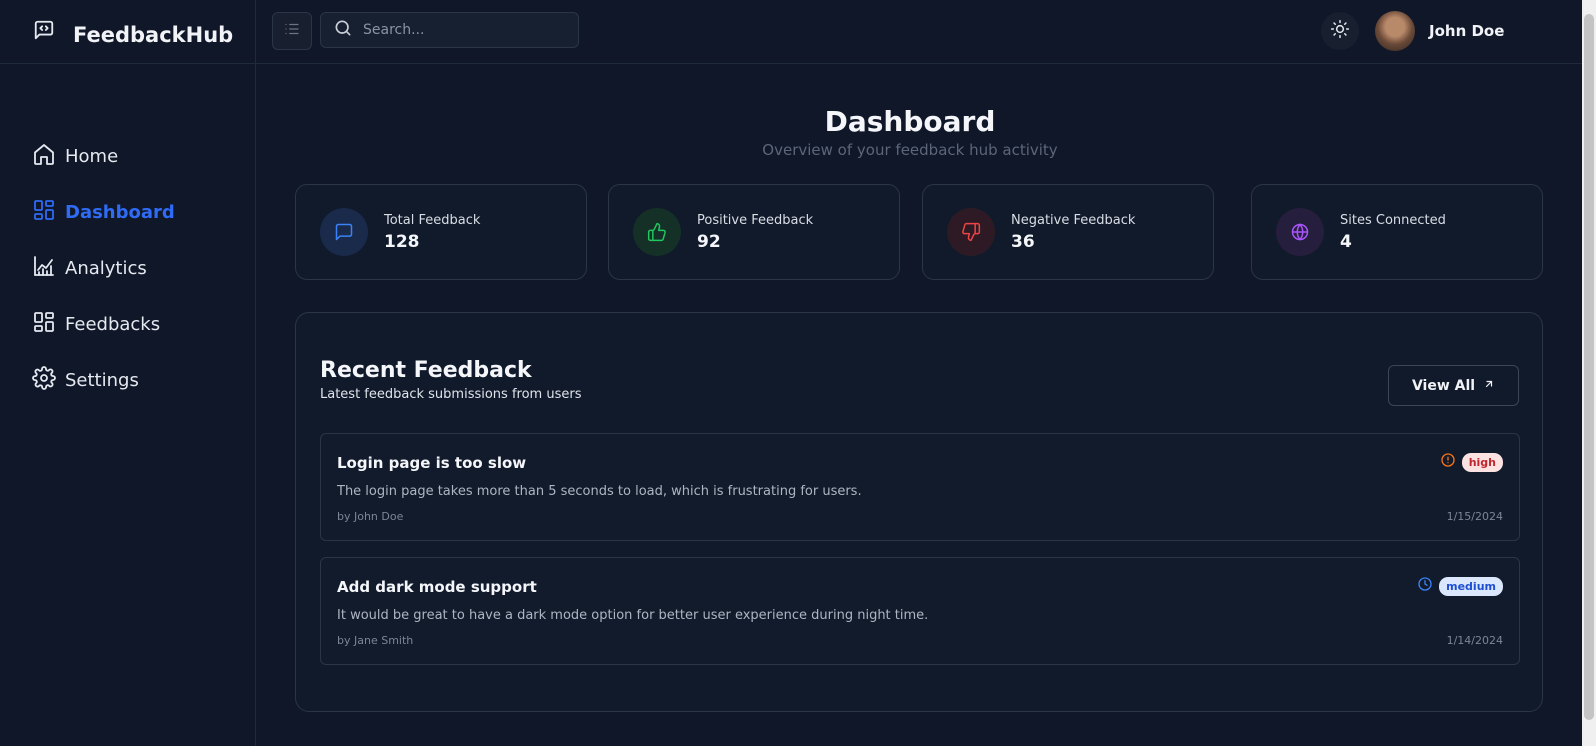  What do you see at coordinates (44, 212) in the screenshot?
I see `dashboard-icon` at bounding box center [44, 212].